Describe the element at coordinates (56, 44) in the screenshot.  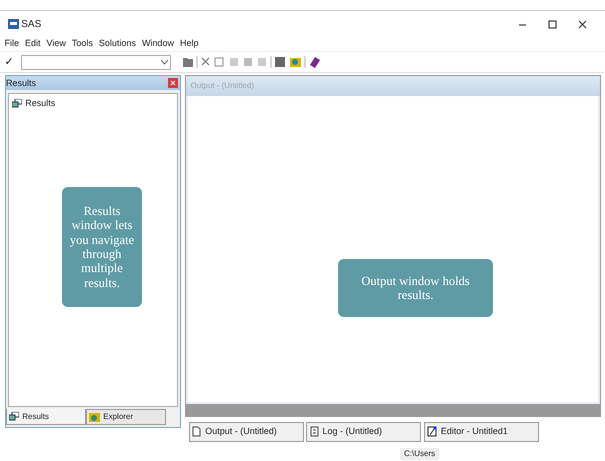
I see `menu-item: View` at that location.